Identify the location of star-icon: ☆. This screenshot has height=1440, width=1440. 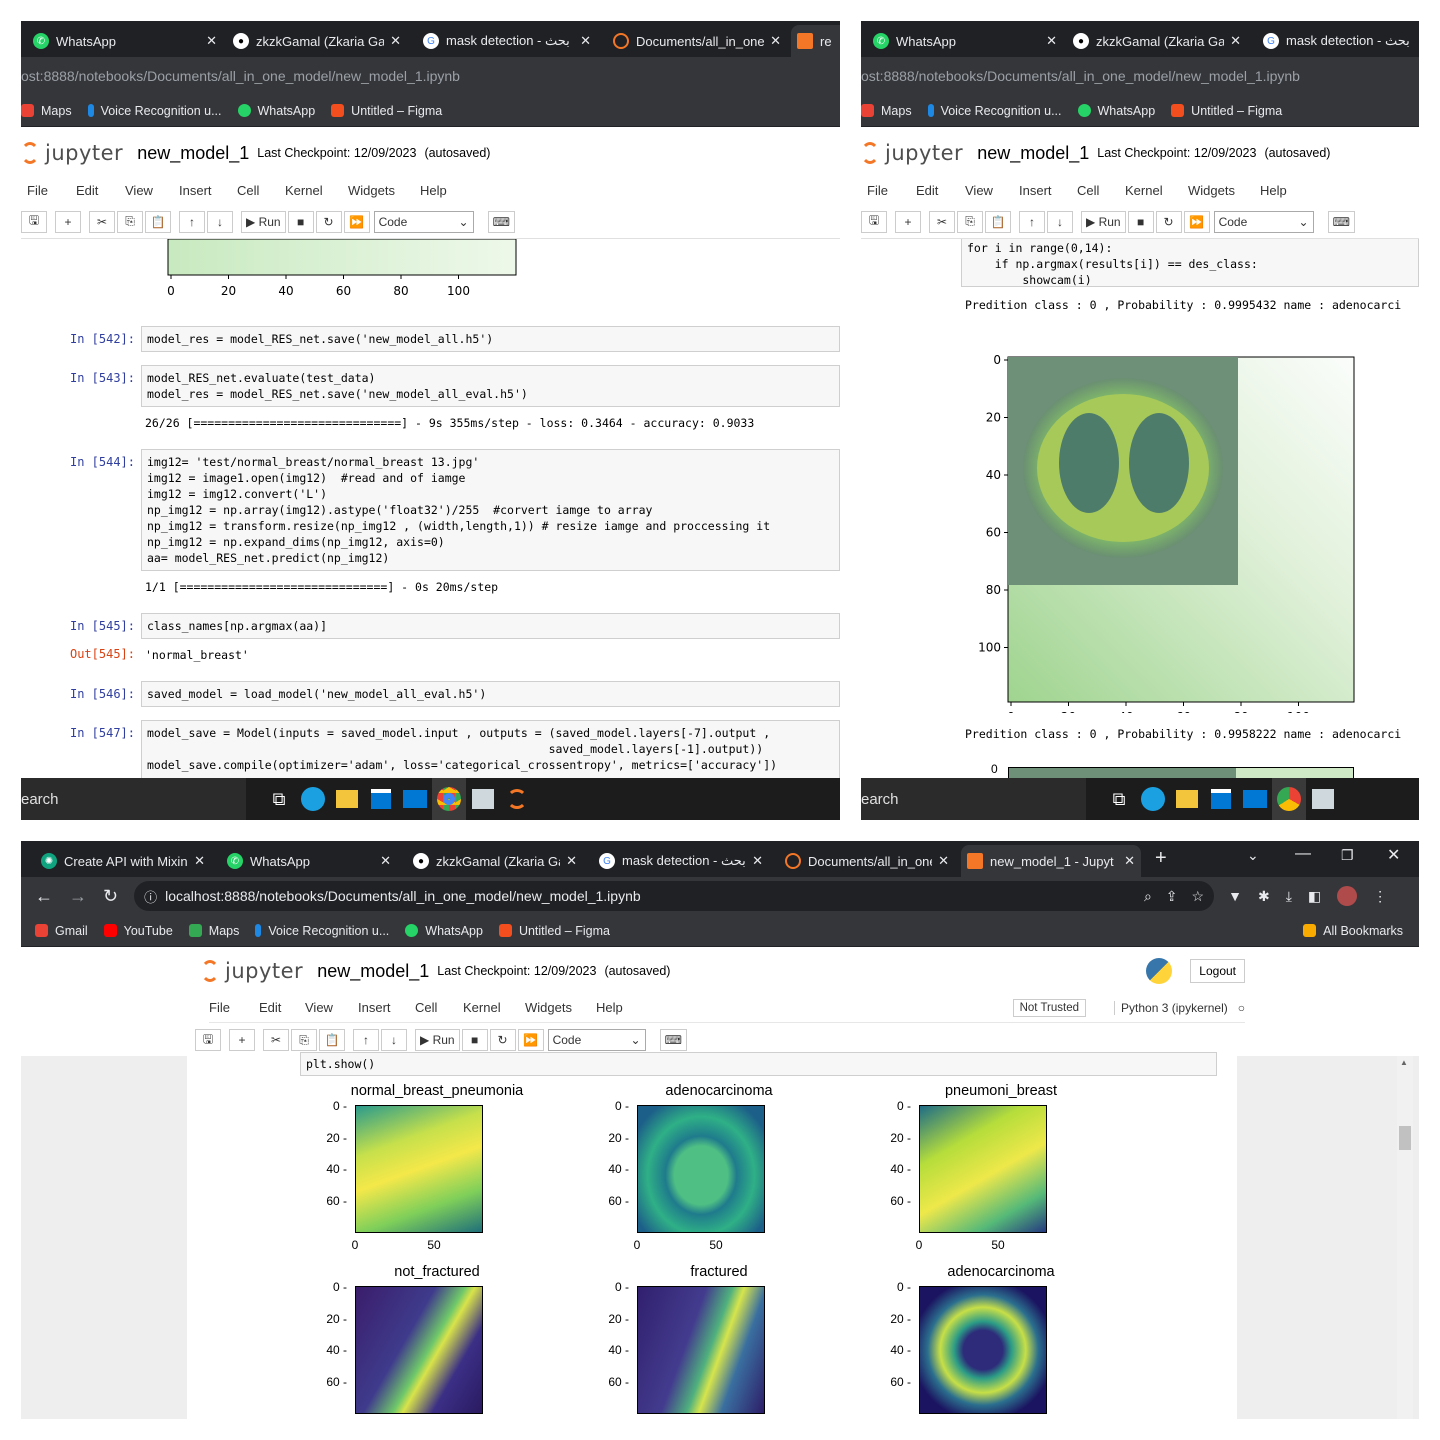
(1198, 896).